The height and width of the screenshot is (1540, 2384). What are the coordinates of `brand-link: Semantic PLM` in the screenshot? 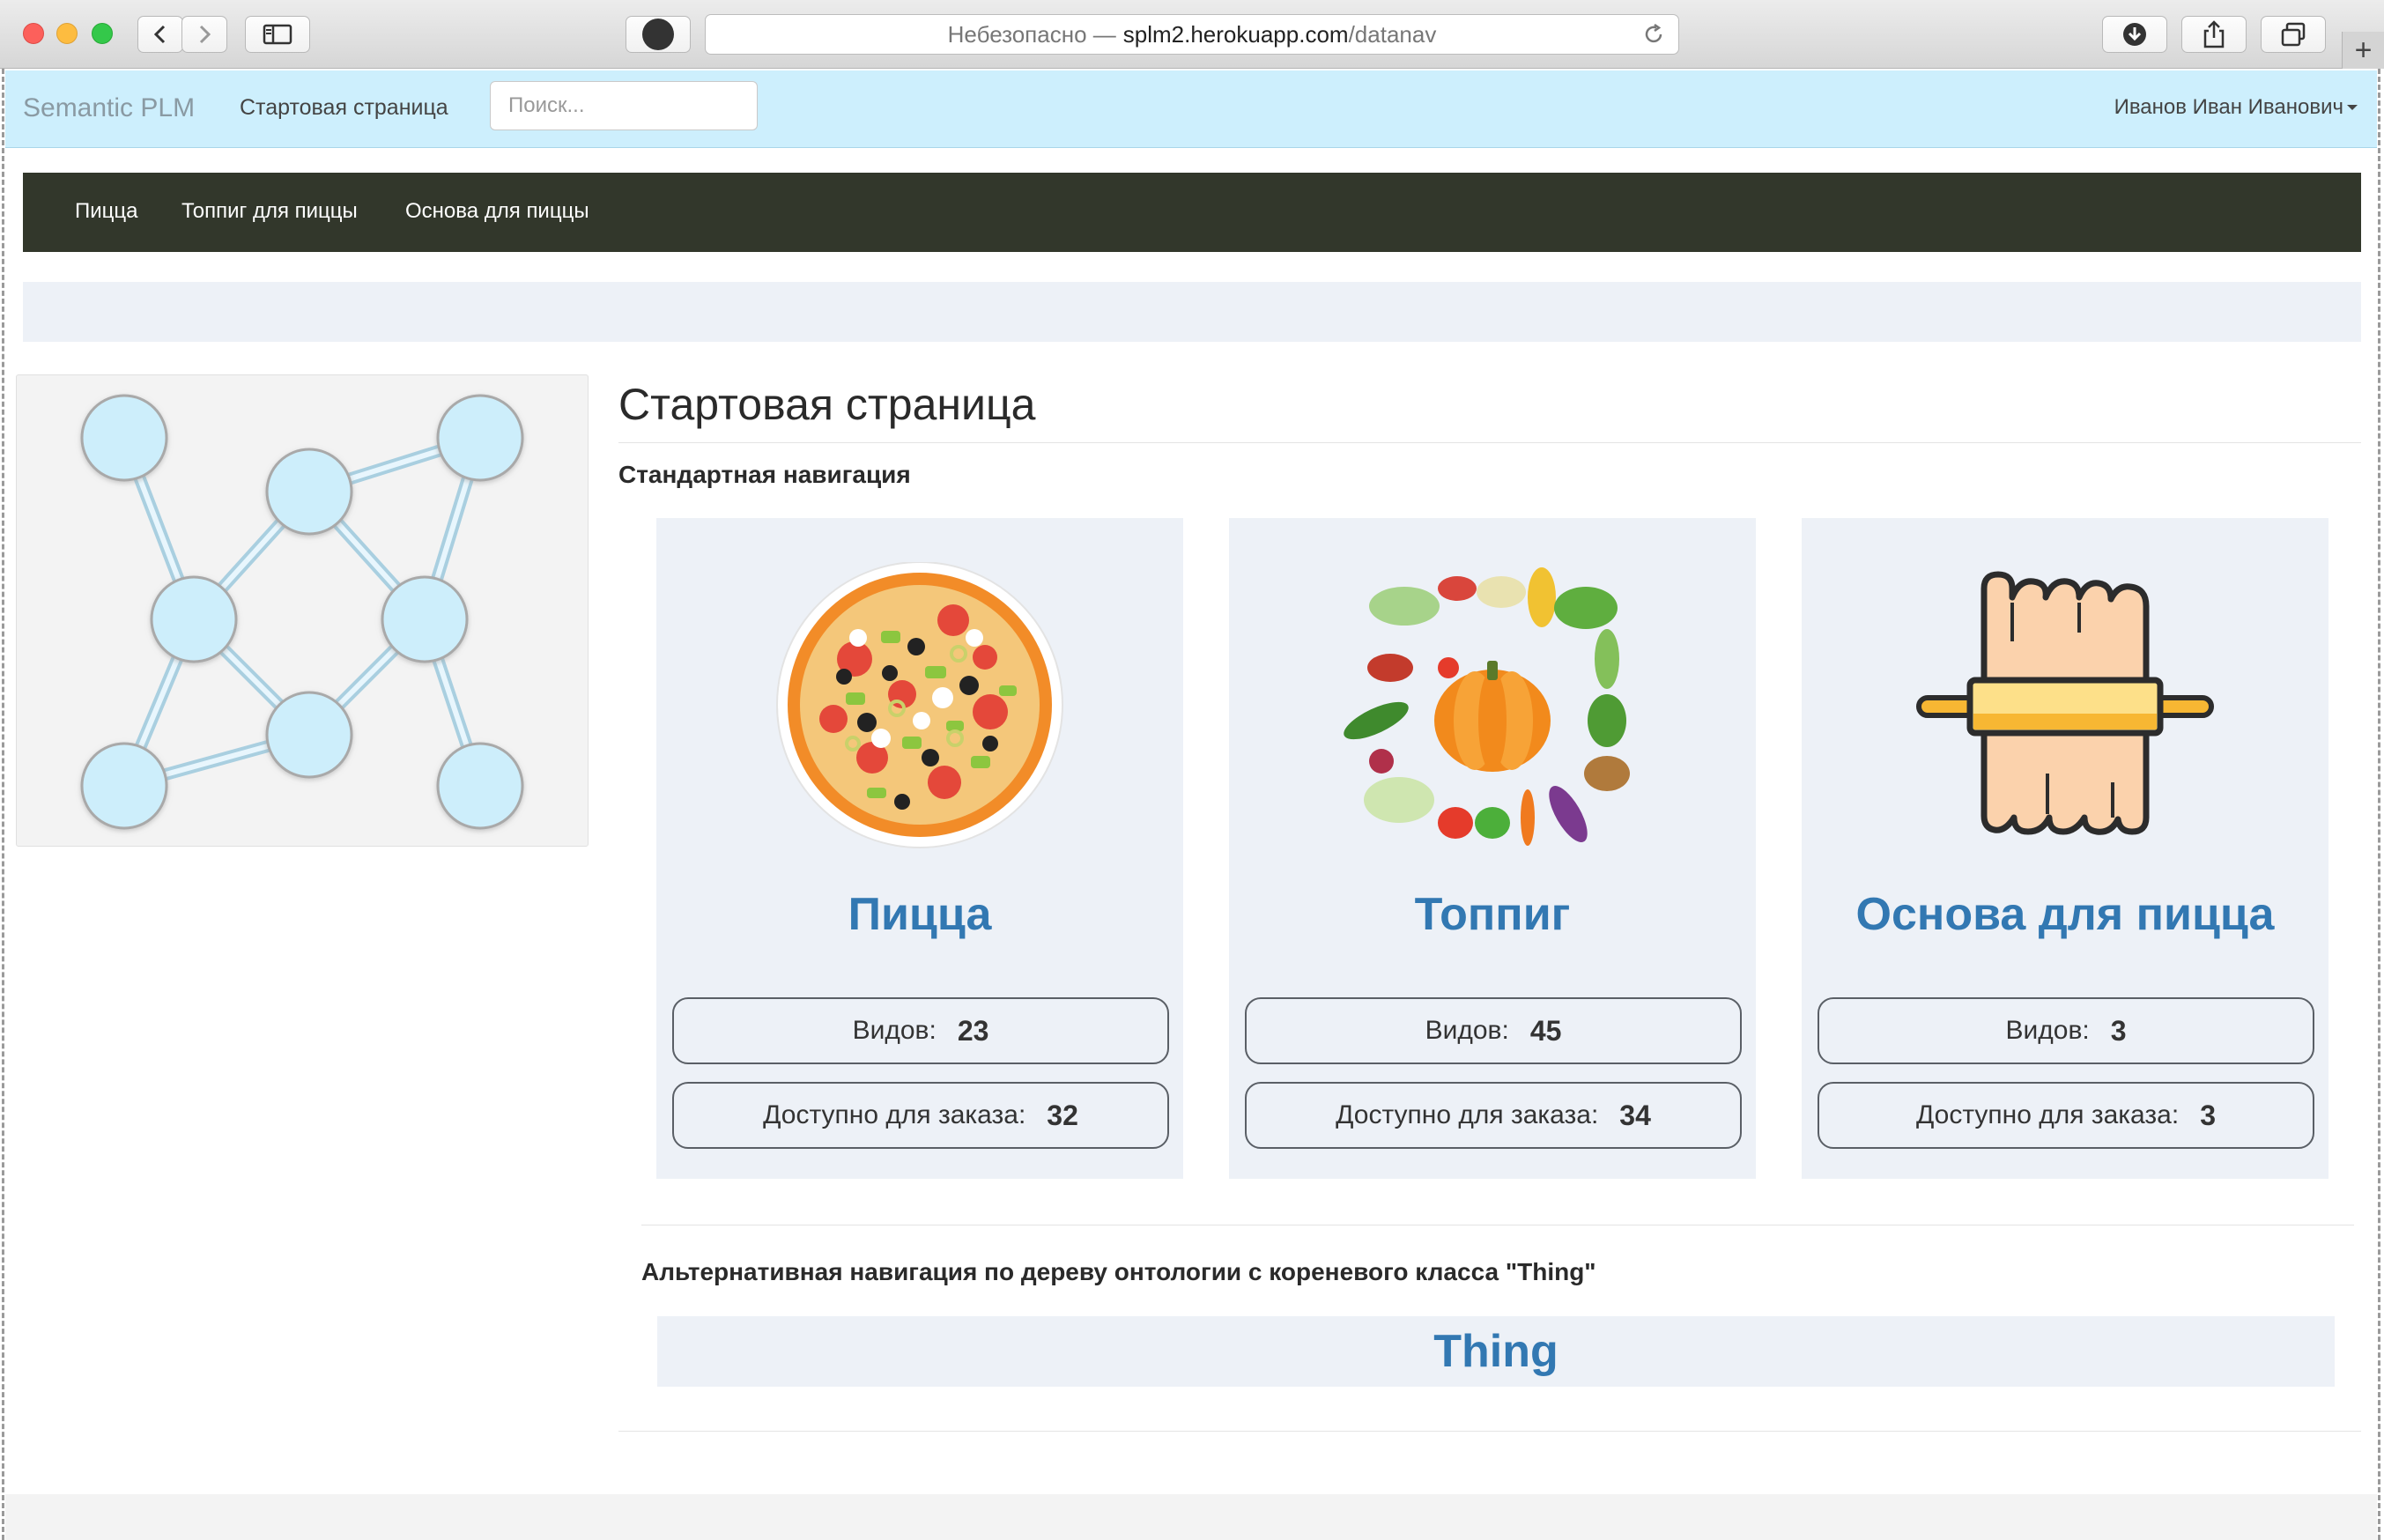 It's located at (109, 108).